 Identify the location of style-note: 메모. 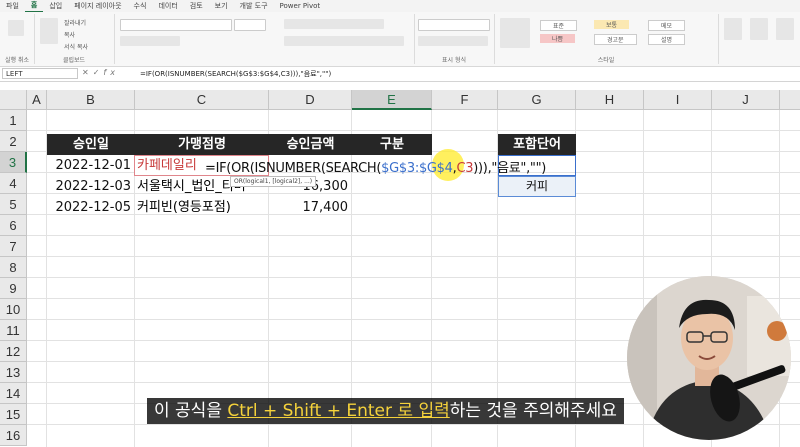
(667, 25).